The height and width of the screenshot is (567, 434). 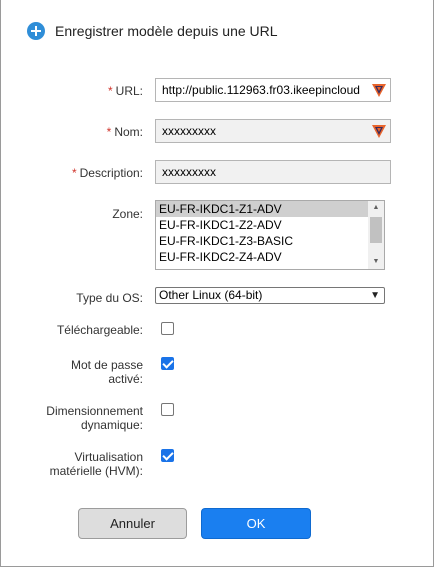 I want to click on hvm-checkbox, so click(x=167, y=455).